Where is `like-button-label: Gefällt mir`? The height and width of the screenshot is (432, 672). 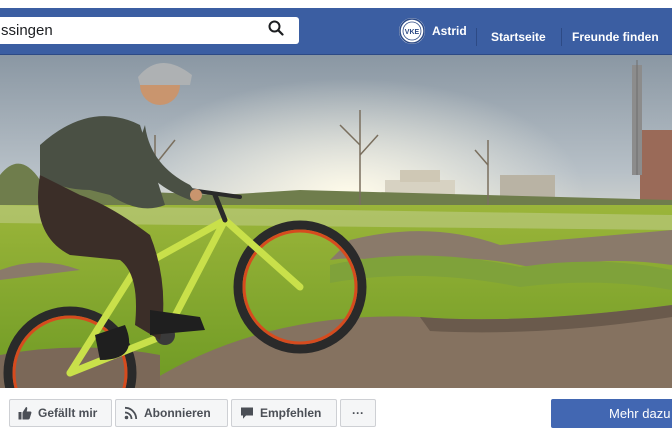 like-button-label: Gefällt mir is located at coordinates (68, 413).